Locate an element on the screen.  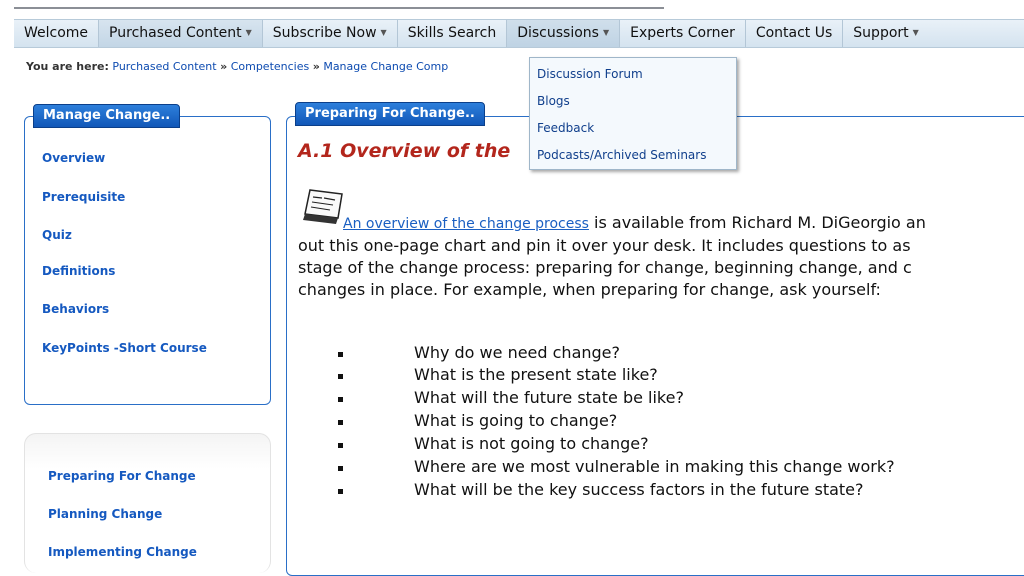
nav-experts-corner: Experts Corner is located at coordinates (683, 33).